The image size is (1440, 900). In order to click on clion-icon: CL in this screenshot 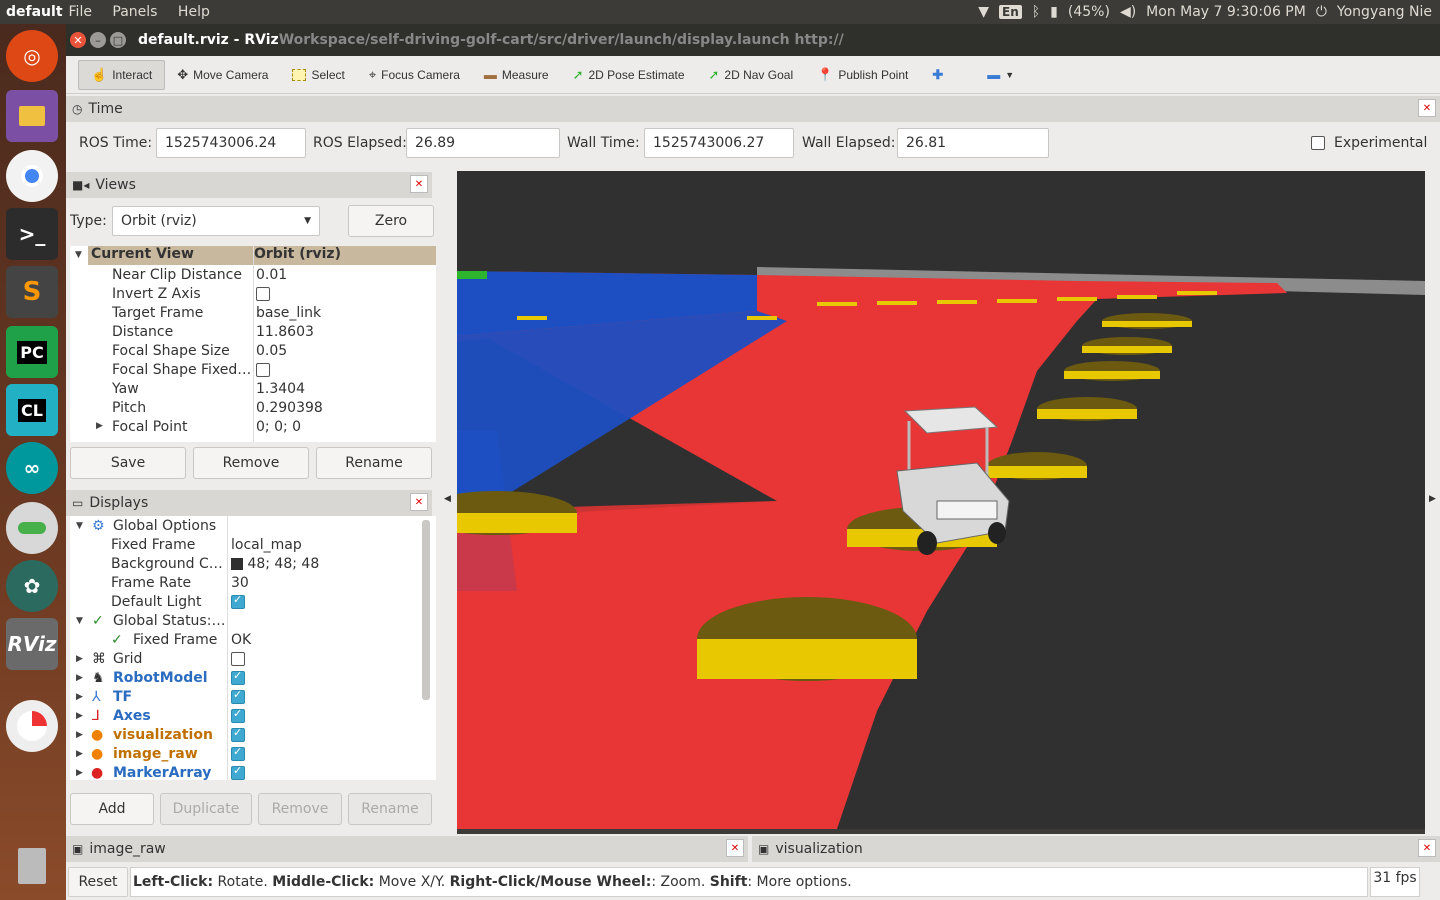, I will do `click(32, 410)`.